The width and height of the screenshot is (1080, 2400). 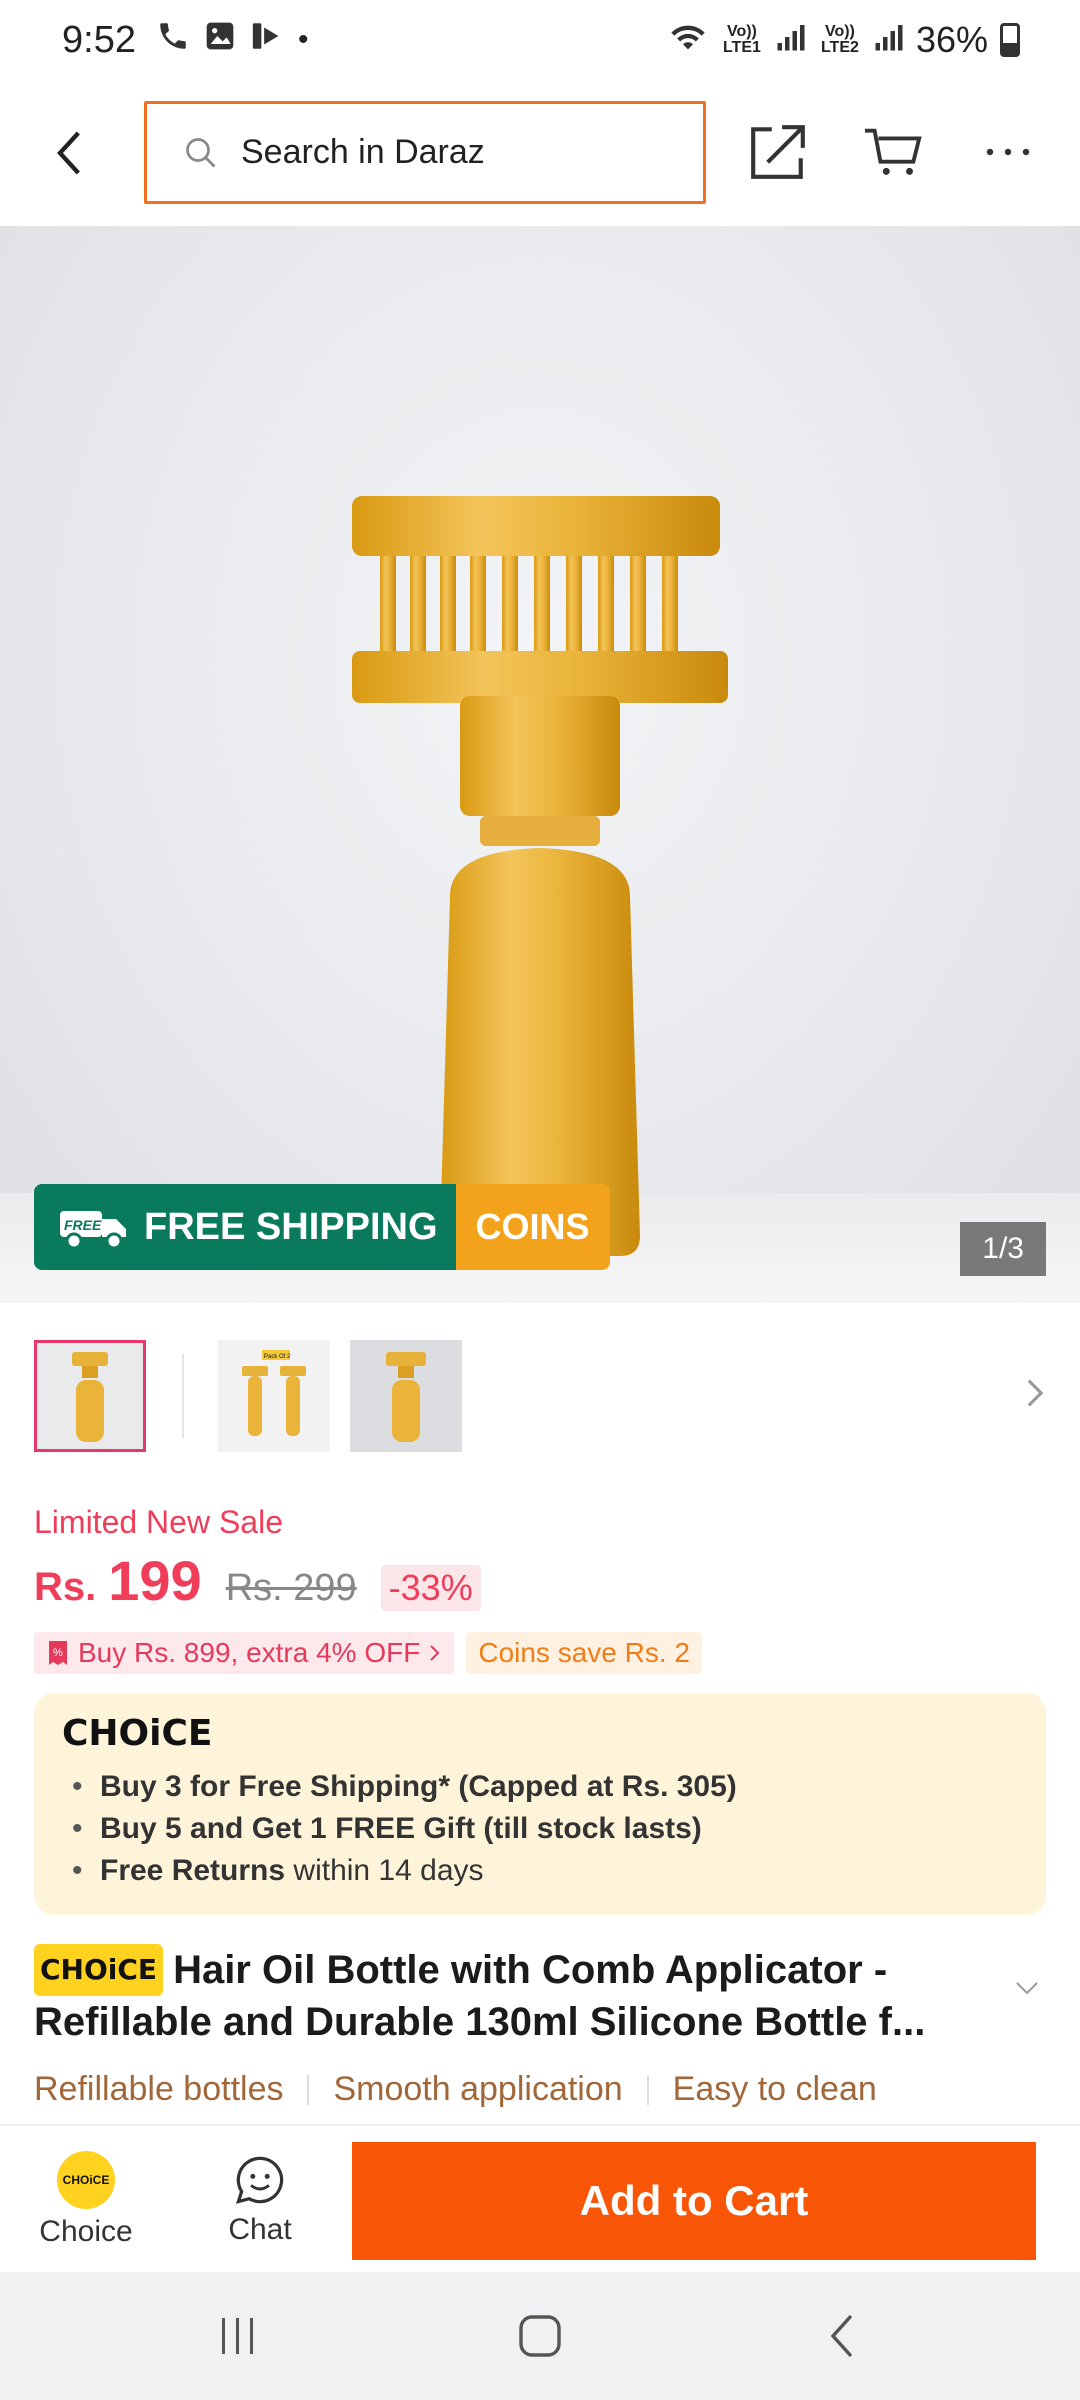 I want to click on cart-button, so click(x=894, y=152).